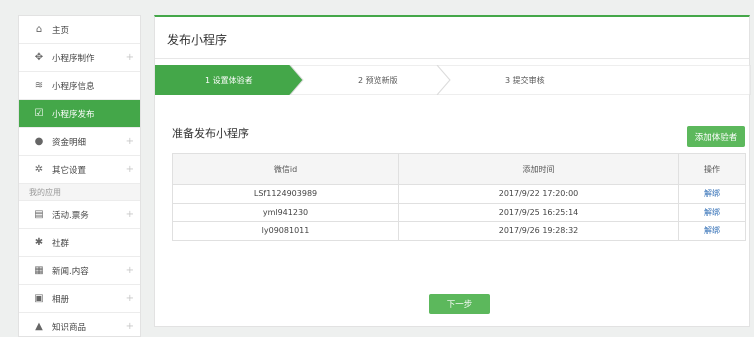 Image resolution: width=754 pixels, height=337 pixels. What do you see at coordinates (538, 212) in the screenshot?
I see `cell-added-time: 2017/9/25 16:25:14` at bounding box center [538, 212].